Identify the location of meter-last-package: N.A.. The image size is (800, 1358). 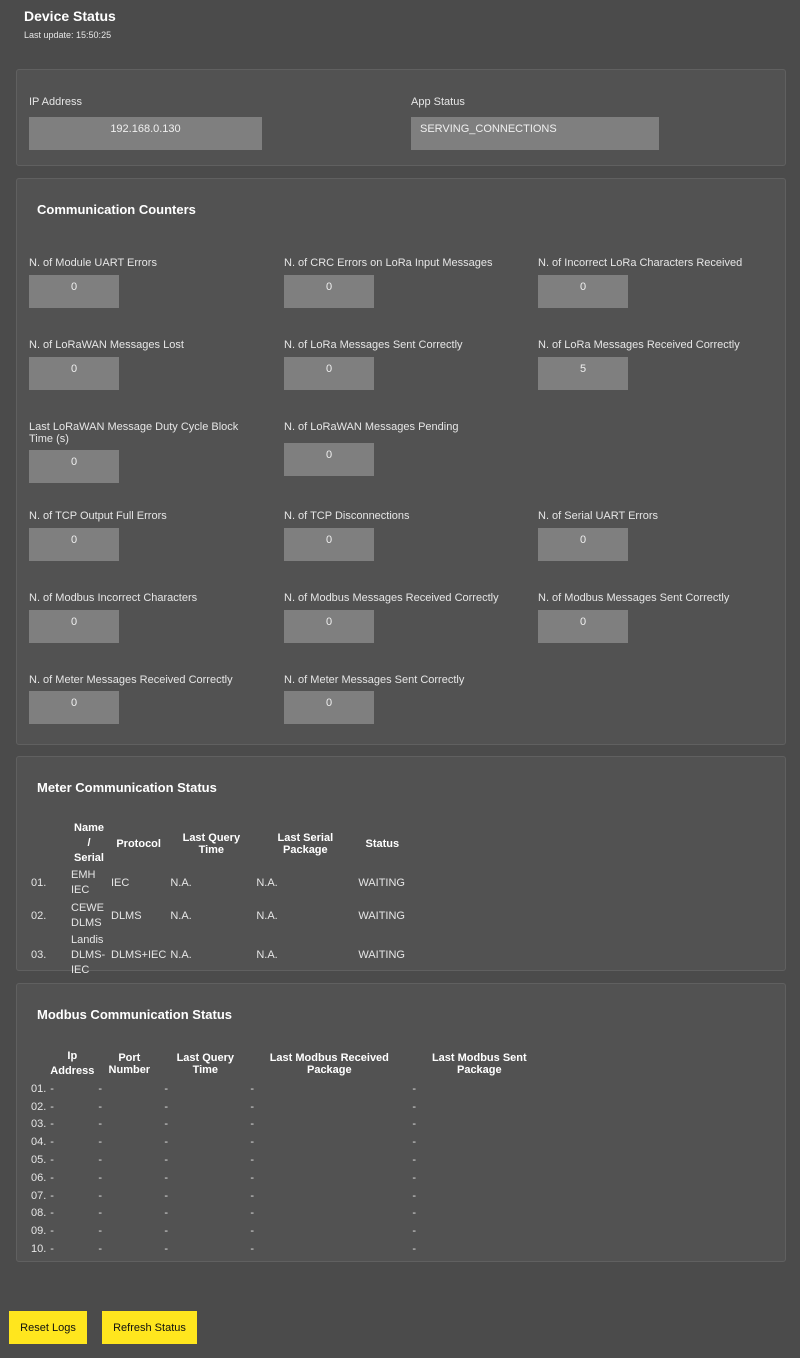
(267, 882).